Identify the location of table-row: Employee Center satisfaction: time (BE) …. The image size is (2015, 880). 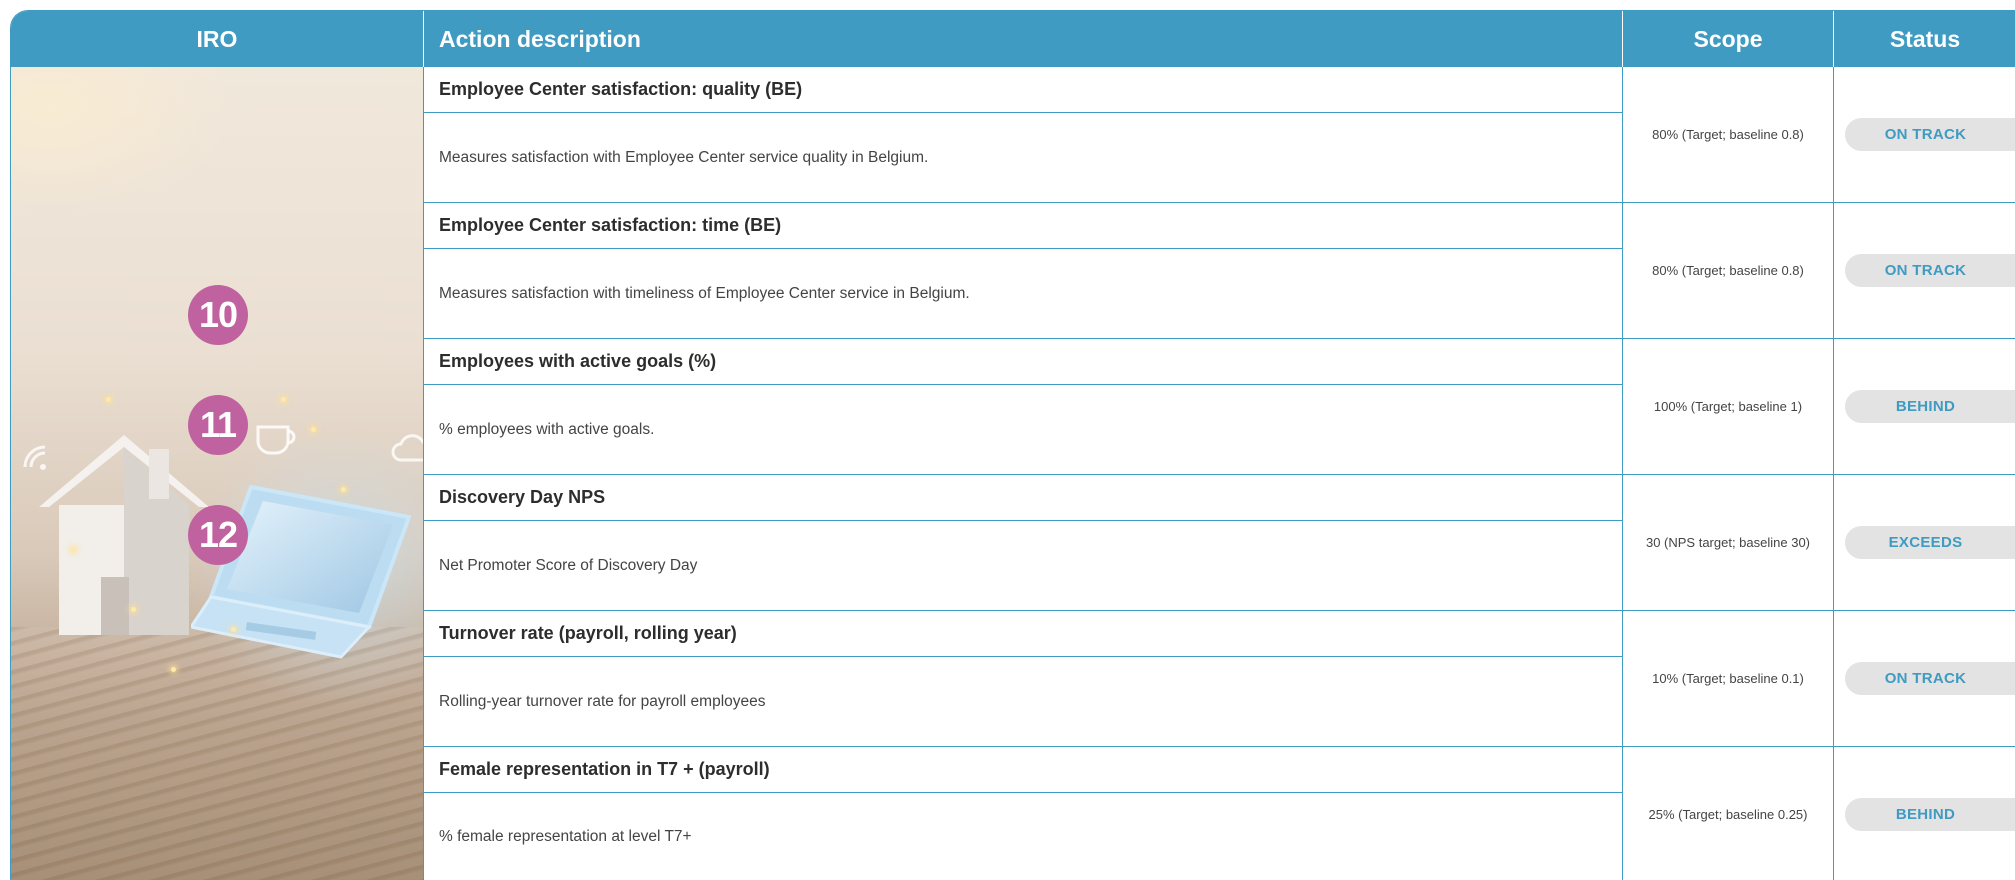
(1219, 271).